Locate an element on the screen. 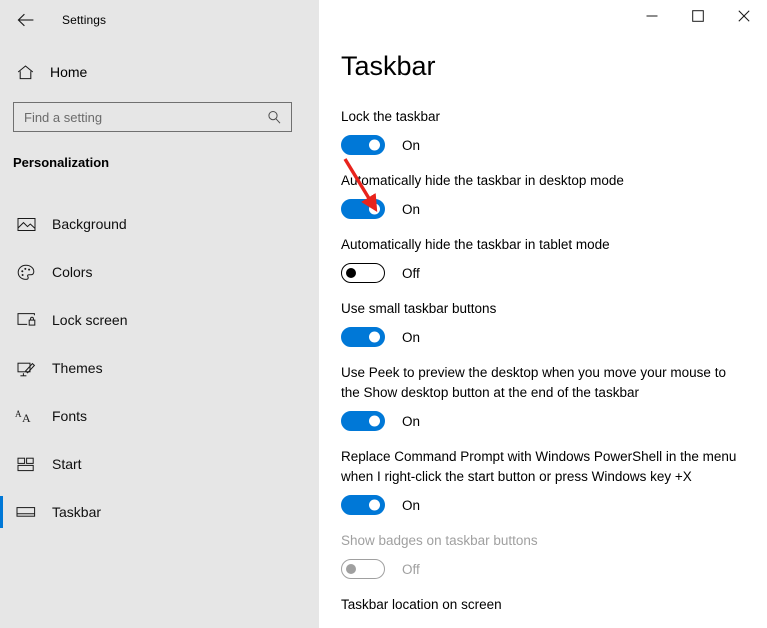 Image resolution: width=767 pixels, height=628 pixels. sidebar-item-home: Home is located at coordinates (150, 72).